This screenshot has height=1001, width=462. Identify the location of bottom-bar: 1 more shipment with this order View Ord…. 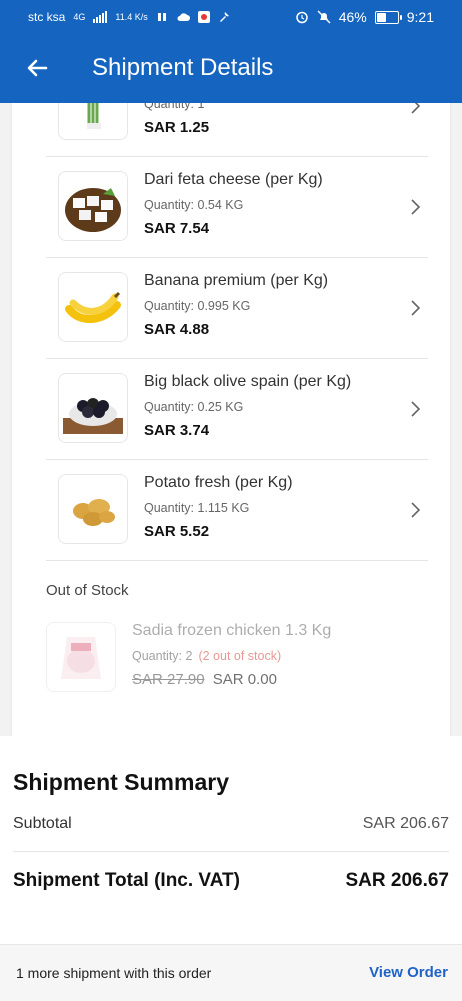
(231, 972).